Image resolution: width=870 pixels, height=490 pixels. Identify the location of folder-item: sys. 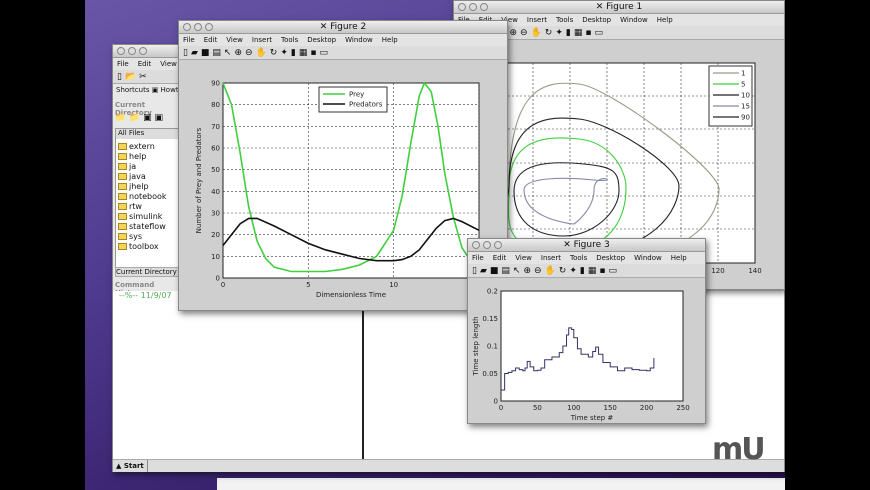
(148, 237).